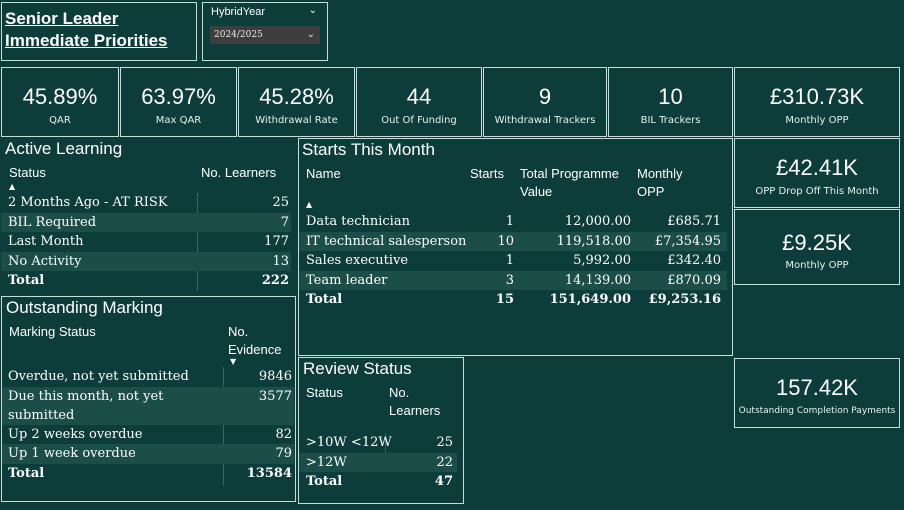 The height and width of the screenshot is (510, 904). I want to click on kpi-withdrawal-rate: 45.28% Withdrawal Rate, so click(296, 102).